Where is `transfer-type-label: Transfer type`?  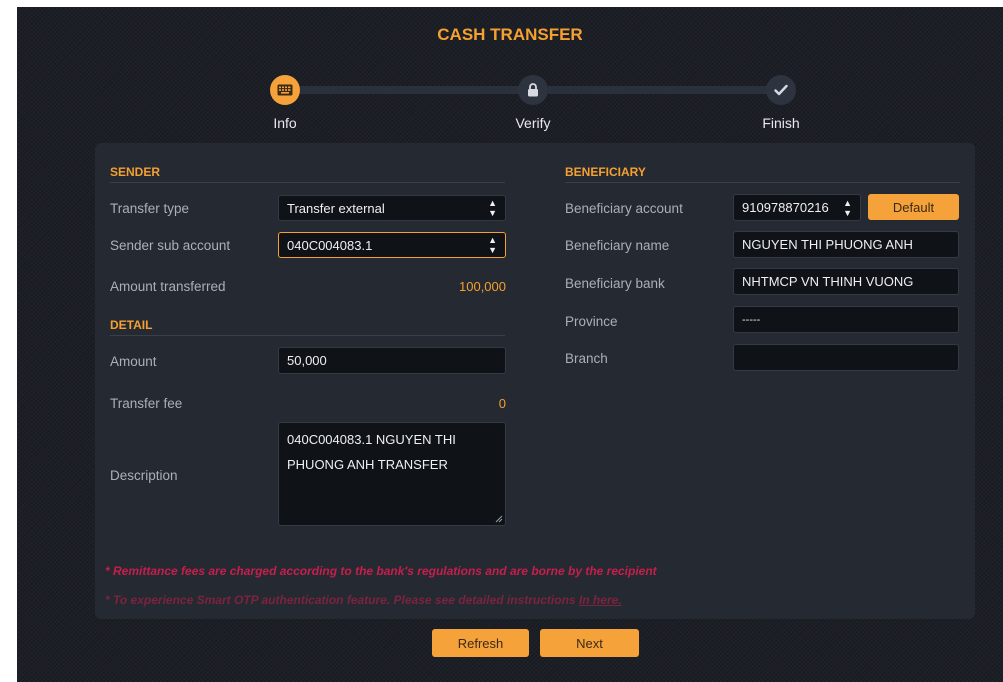
transfer-type-label: Transfer type is located at coordinates (150, 208).